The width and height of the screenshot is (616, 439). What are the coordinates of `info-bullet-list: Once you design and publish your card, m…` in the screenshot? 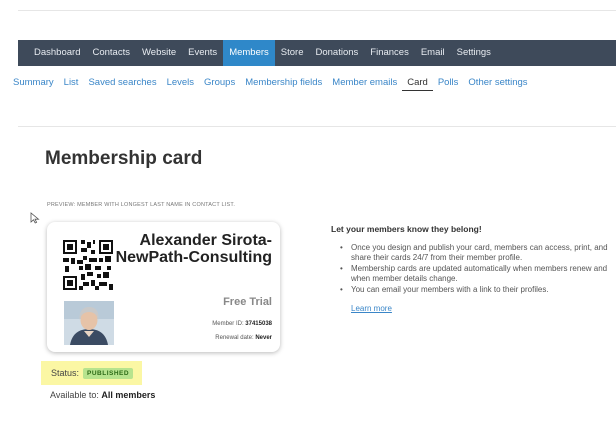 It's located at (471, 269).